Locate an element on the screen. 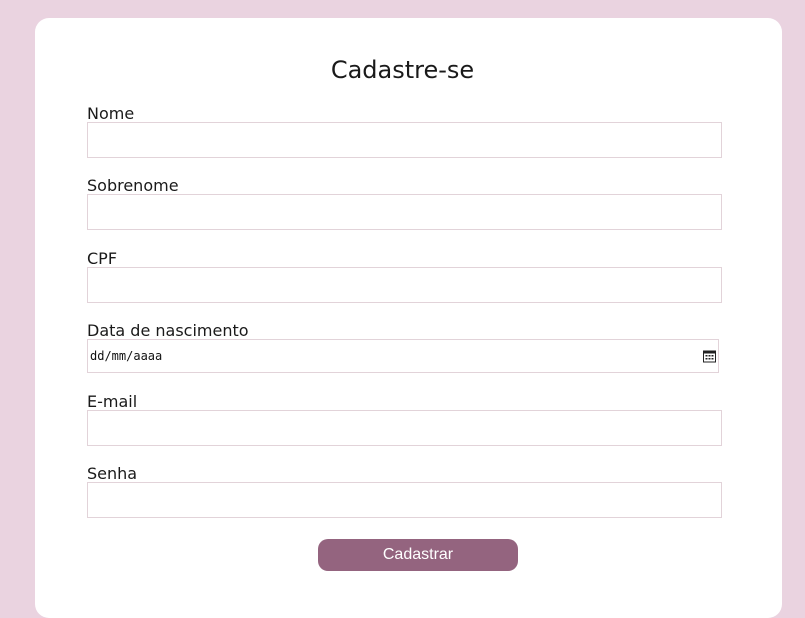 This screenshot has height=618, width=805. email-input is located at coordinates (404, 428).